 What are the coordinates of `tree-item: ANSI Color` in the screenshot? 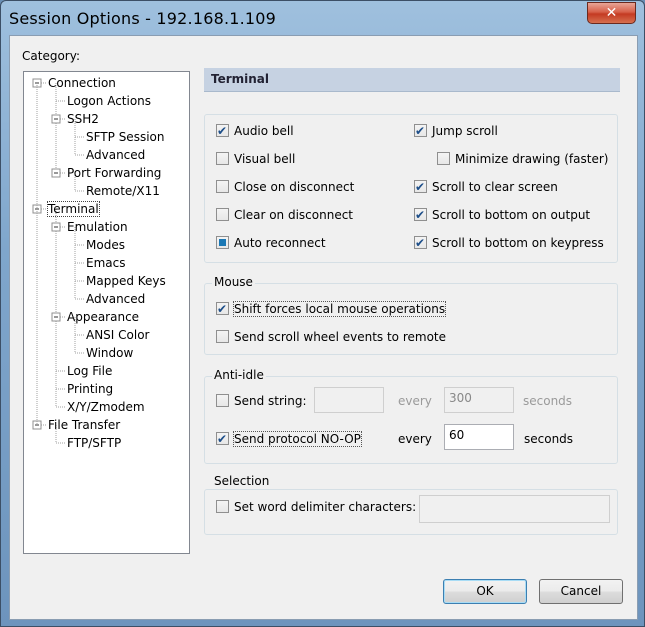 It's located at (118, 335).